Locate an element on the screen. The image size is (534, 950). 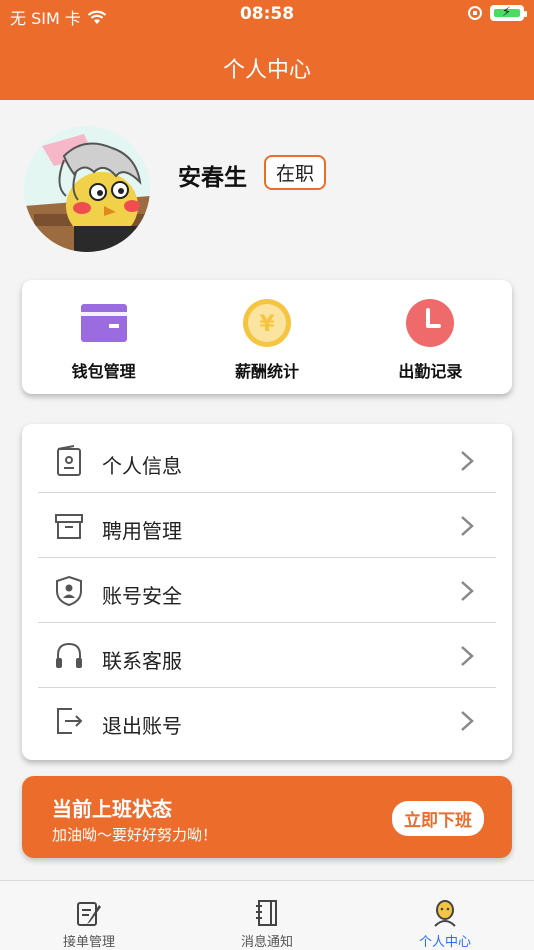
work-status-subtitle: 加油呦～要好好努力呦！ is located at coordinates (135, 835).